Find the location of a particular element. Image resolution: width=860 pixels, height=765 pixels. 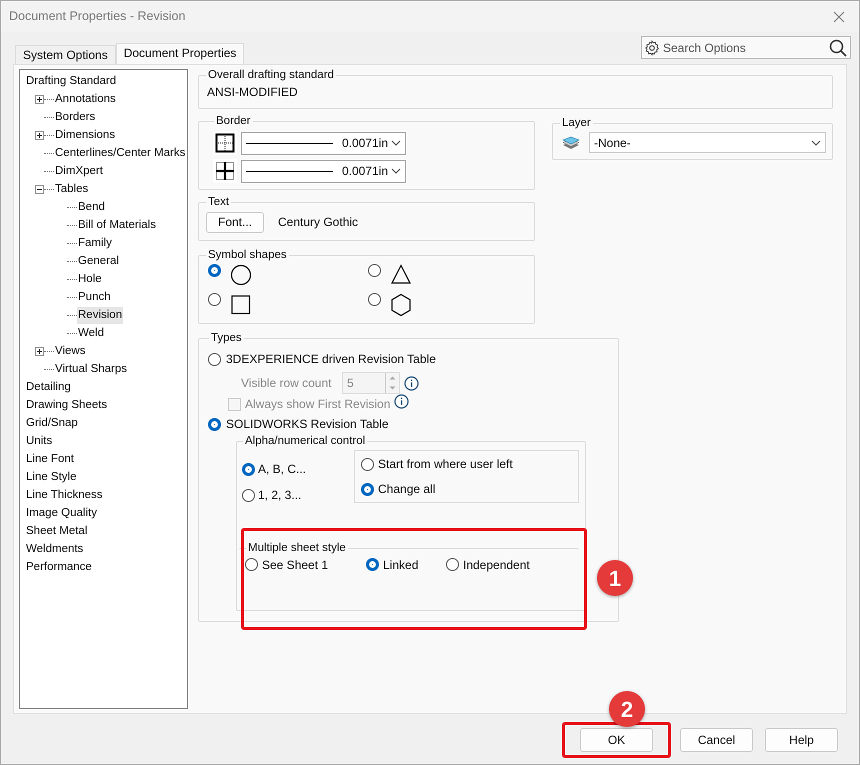

search-bar: Search Options is located at coordinates (746, 47).